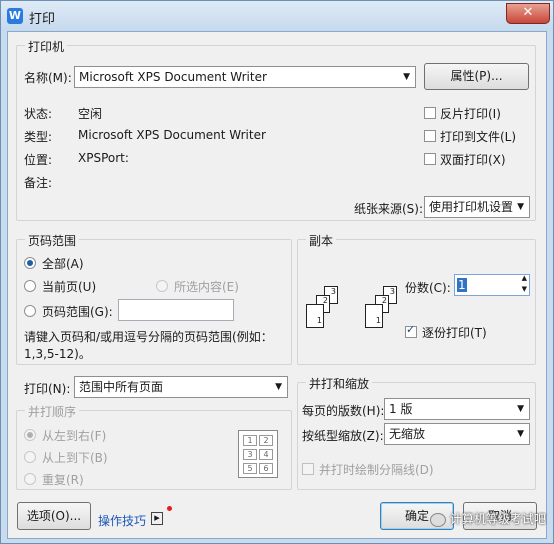 The image size is (554, 544). I want to click on order-lr-label: 从左到右(F), so click(74, 435).